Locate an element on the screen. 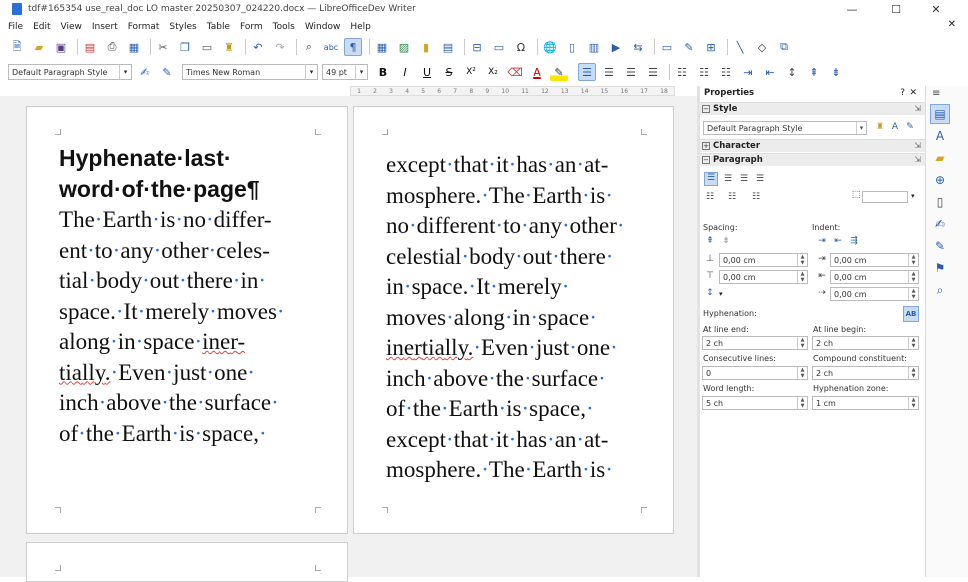 The image size is (968, 582). design-tab-icon: ⚑ is located at coordinates (940, 268).